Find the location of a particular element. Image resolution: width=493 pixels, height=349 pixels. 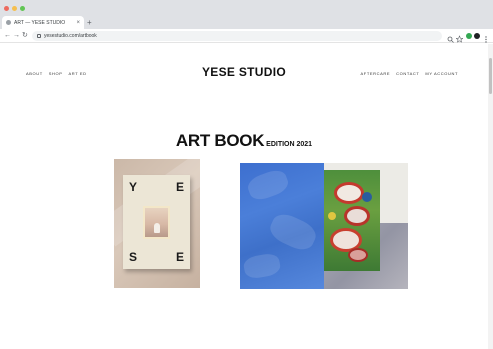

nav-contact: CONTACT is located at coordinates (407, 73).